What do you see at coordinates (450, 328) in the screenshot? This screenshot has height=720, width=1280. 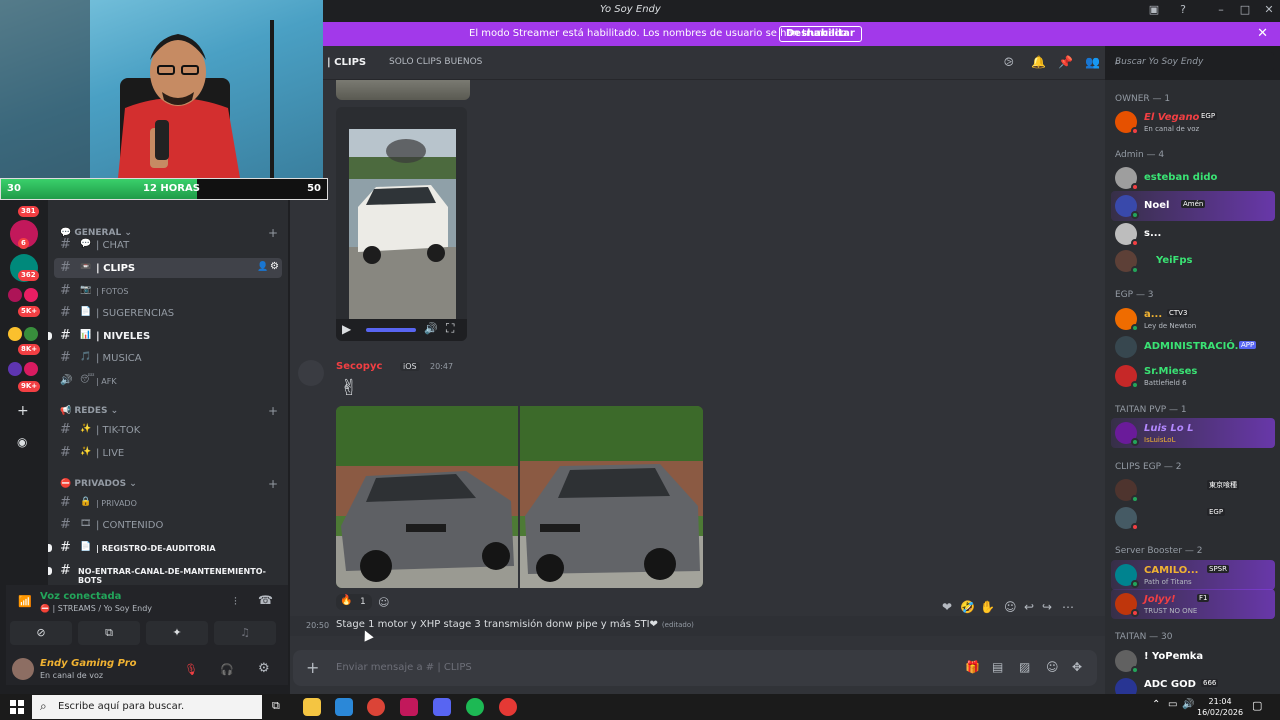 I see `fullscreen-icon: ⛶` at bounding box center [450, 328].